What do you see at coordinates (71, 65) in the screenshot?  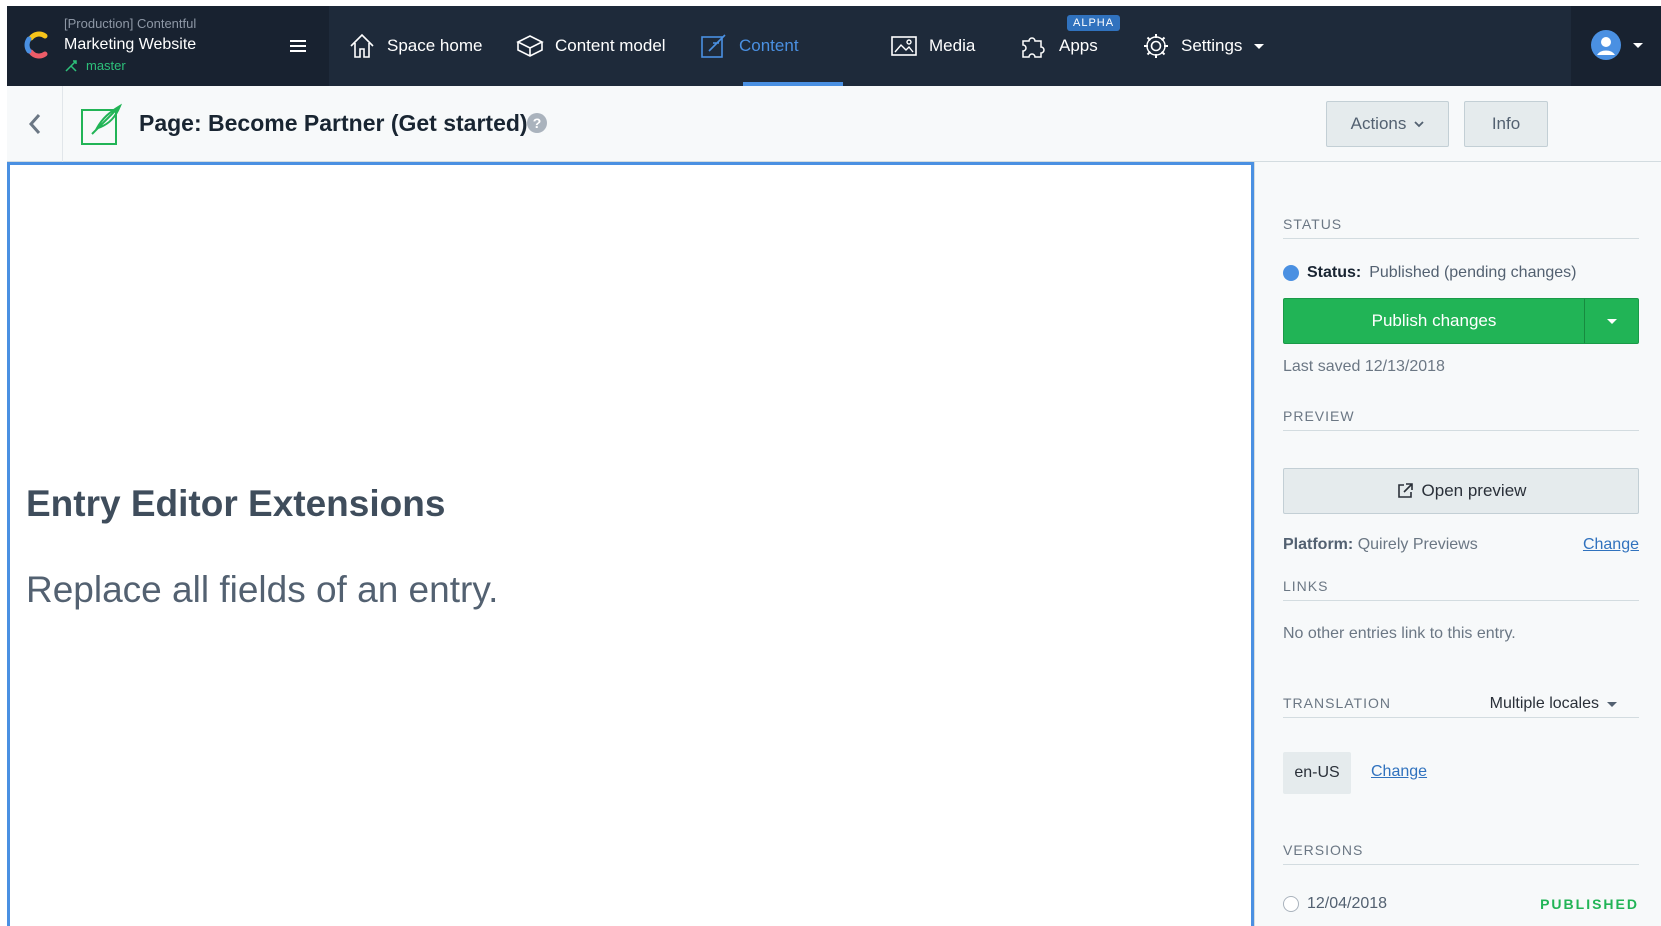 I see `branch-icon` at bounding box center [71, 65].